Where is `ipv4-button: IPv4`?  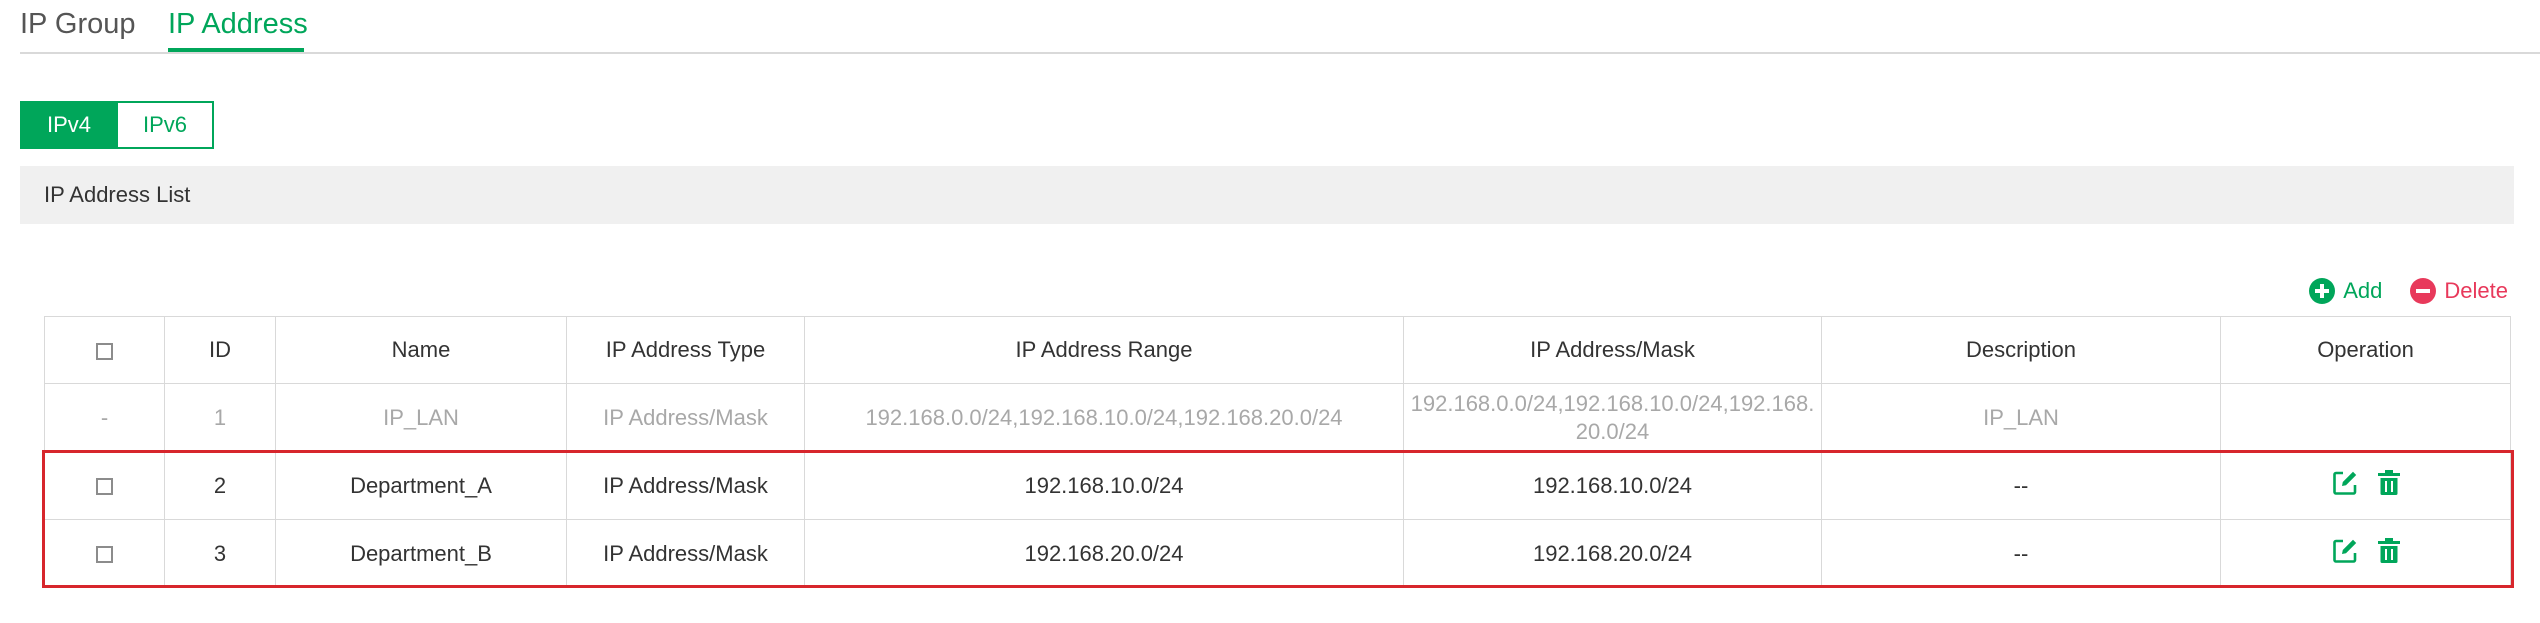
ipv4-button: IPv4 is located at coordinates (69, 125).